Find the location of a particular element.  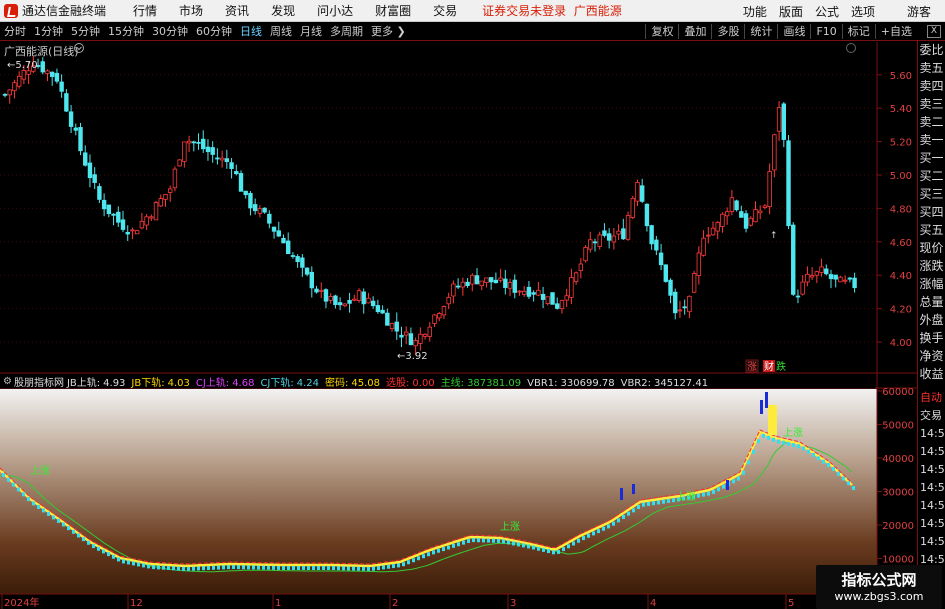

menu-options: 选项 is located at coordinates (863, 11).